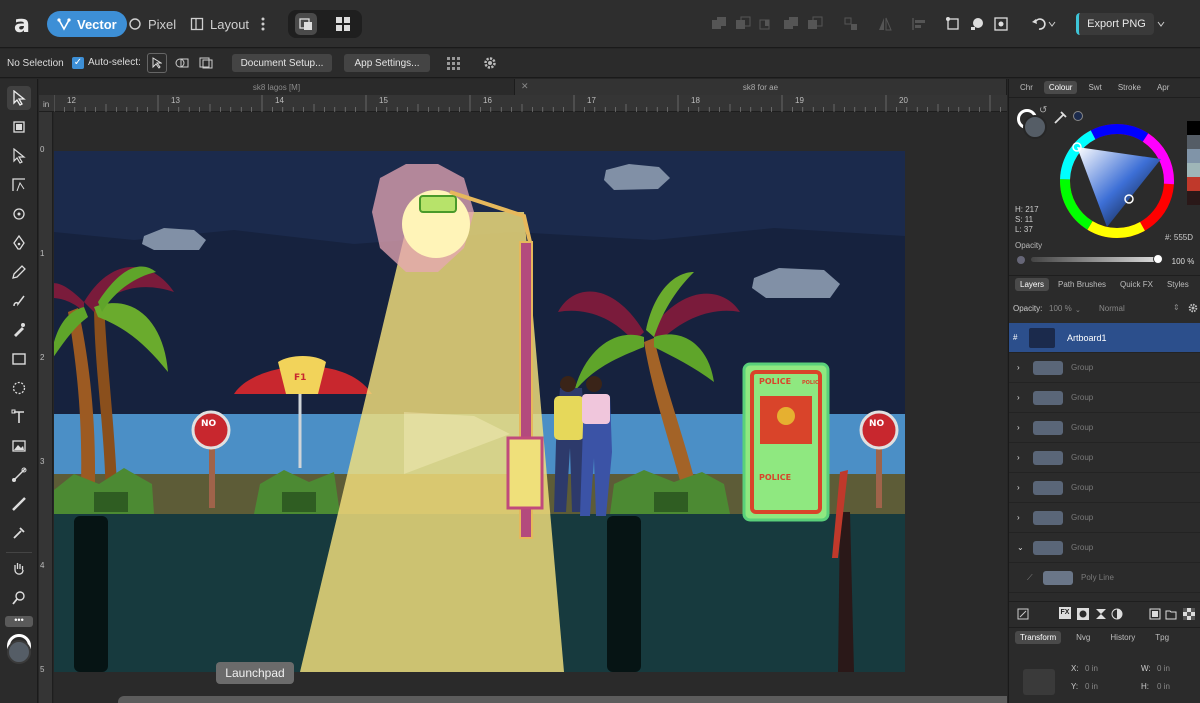  I want to click on flip-horizontal-icon, so click(885, 24).